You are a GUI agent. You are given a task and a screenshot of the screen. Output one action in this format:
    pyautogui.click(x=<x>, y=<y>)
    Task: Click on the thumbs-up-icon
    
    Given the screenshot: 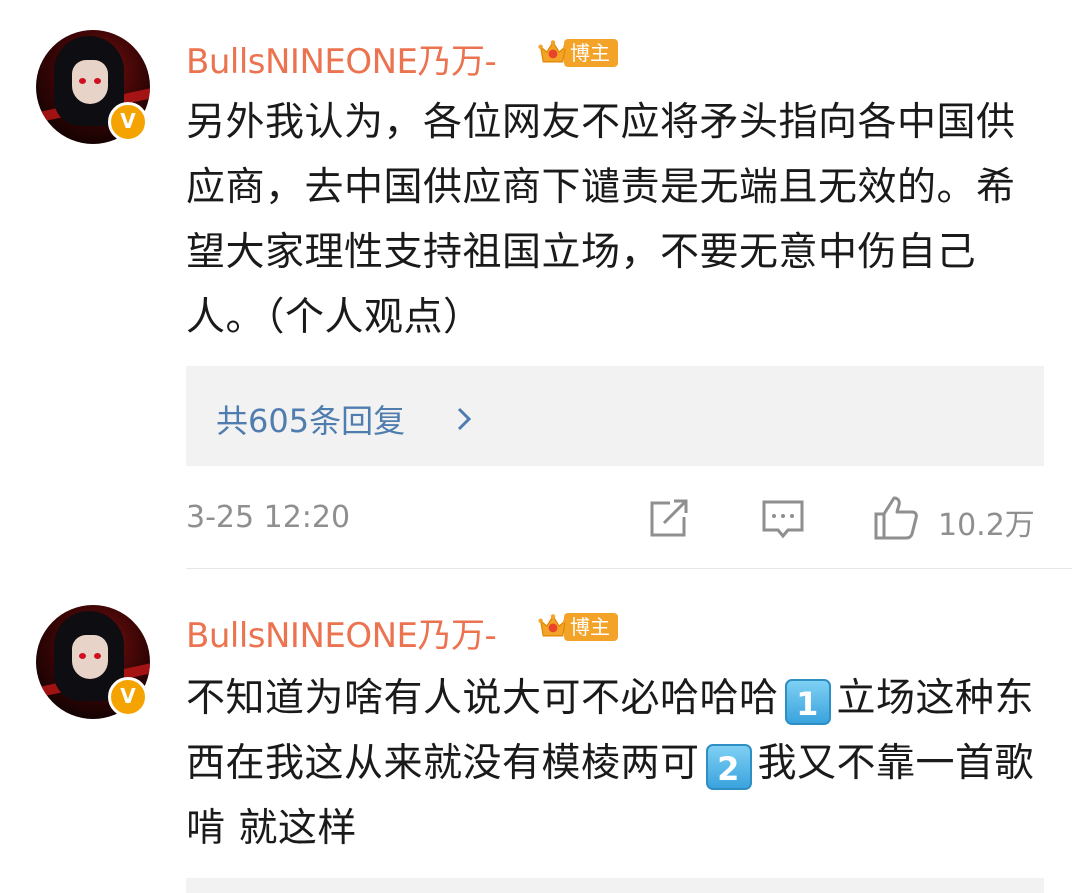 What is the action you would take?
    pyautogui.click(x=896, y=518)
    